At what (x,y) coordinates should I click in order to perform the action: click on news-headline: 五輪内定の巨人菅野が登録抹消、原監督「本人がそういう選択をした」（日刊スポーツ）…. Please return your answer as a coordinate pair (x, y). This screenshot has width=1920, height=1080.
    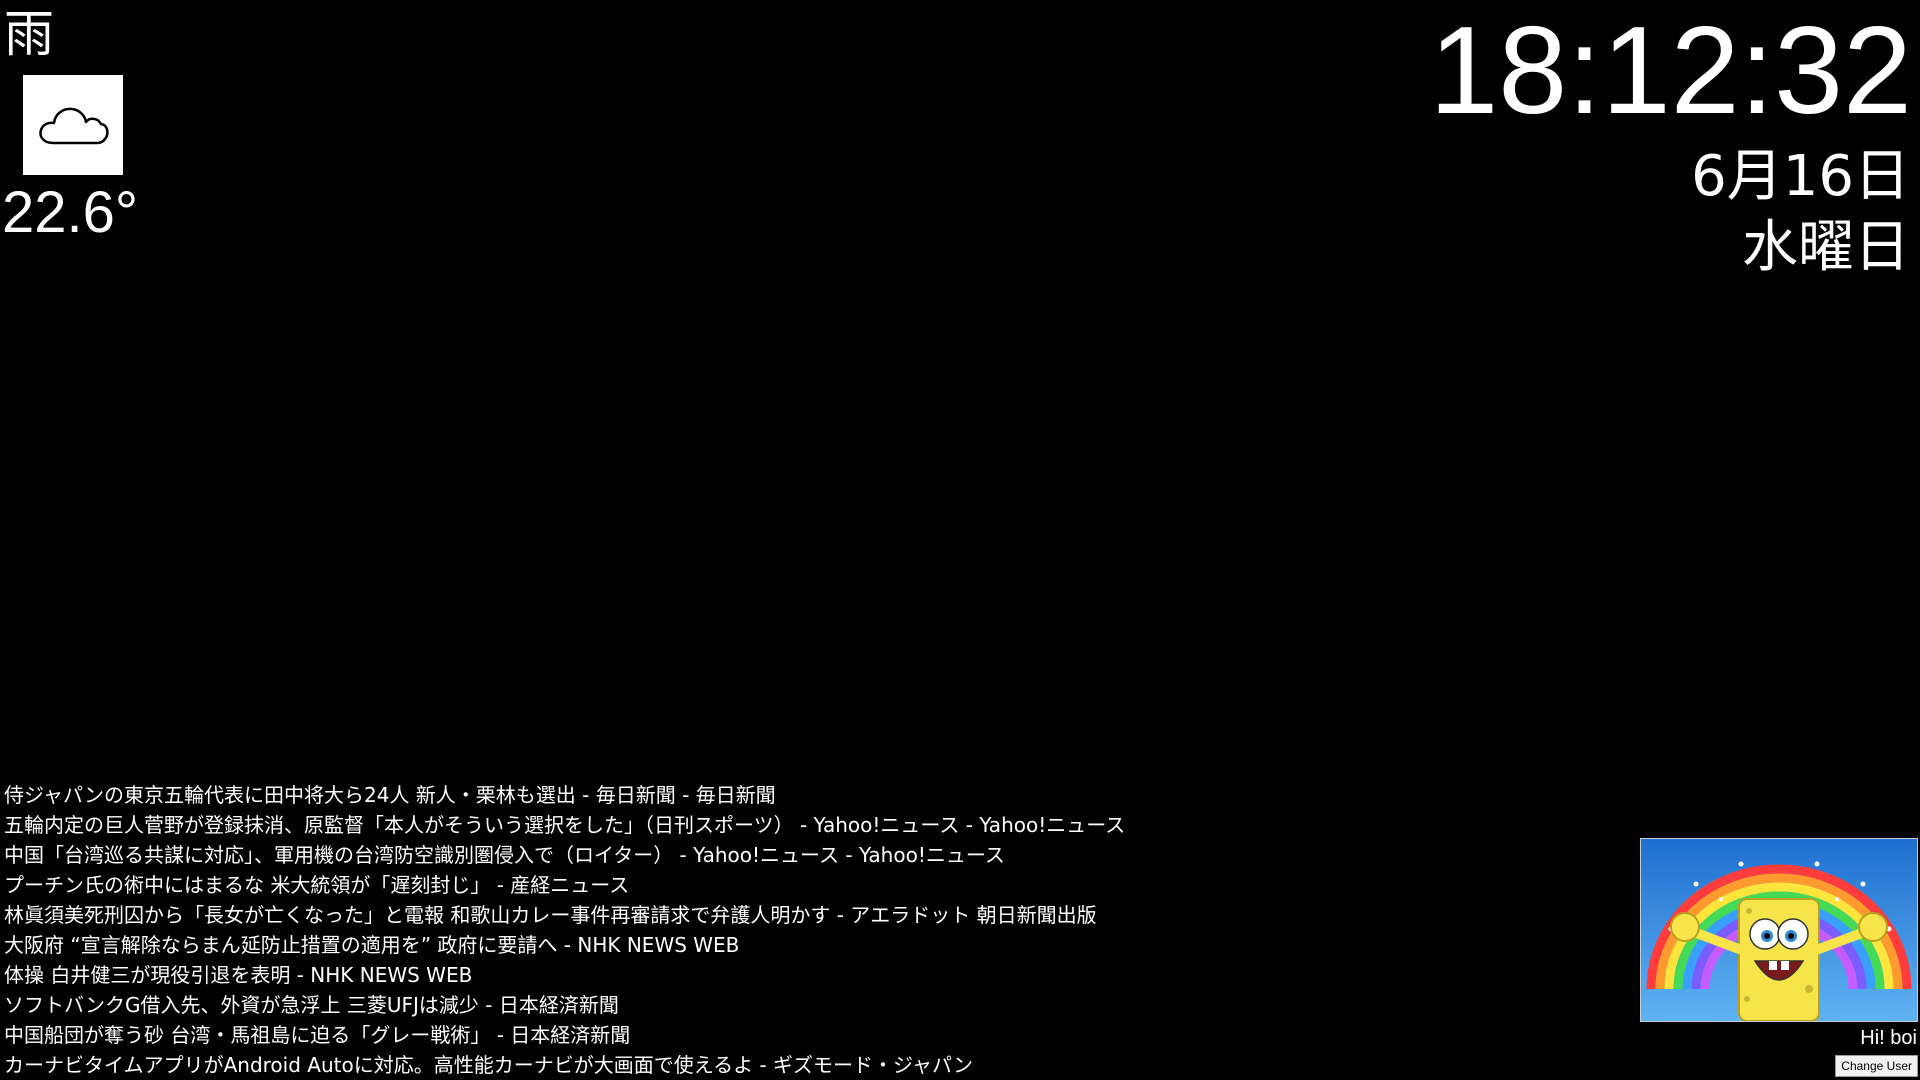
    Looking at the image, I should click on (565, 825).